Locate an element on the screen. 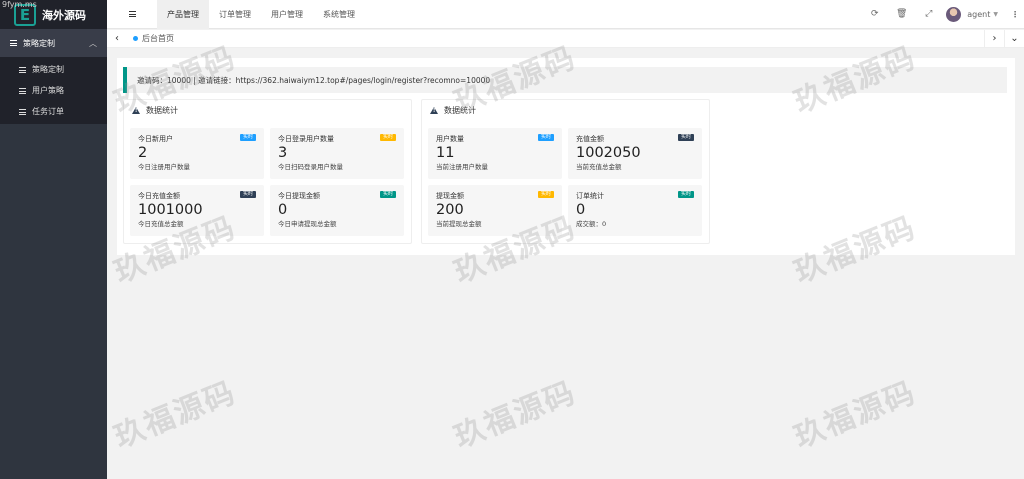 The width and height of the screenshot is (1024, 479). sidebar-submenu: 策略定制 用户策略 任务订单 is located at coordinates (53, 90).